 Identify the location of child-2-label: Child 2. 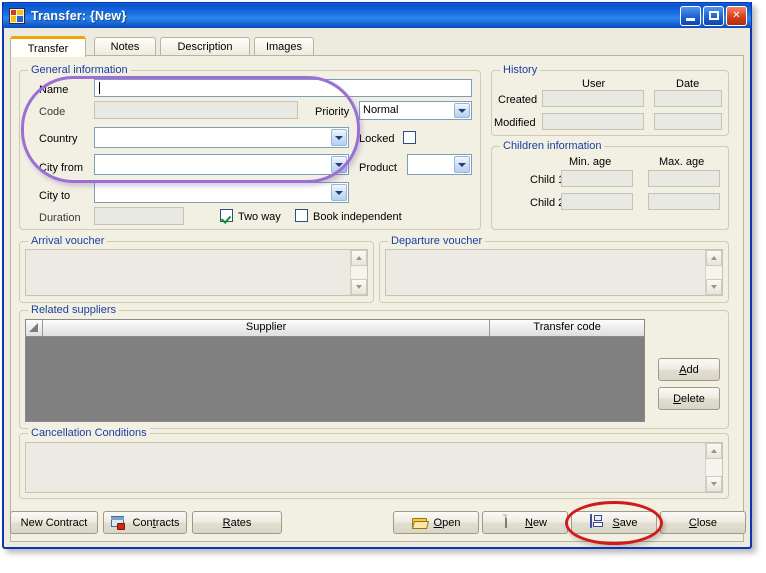
(547, 203).